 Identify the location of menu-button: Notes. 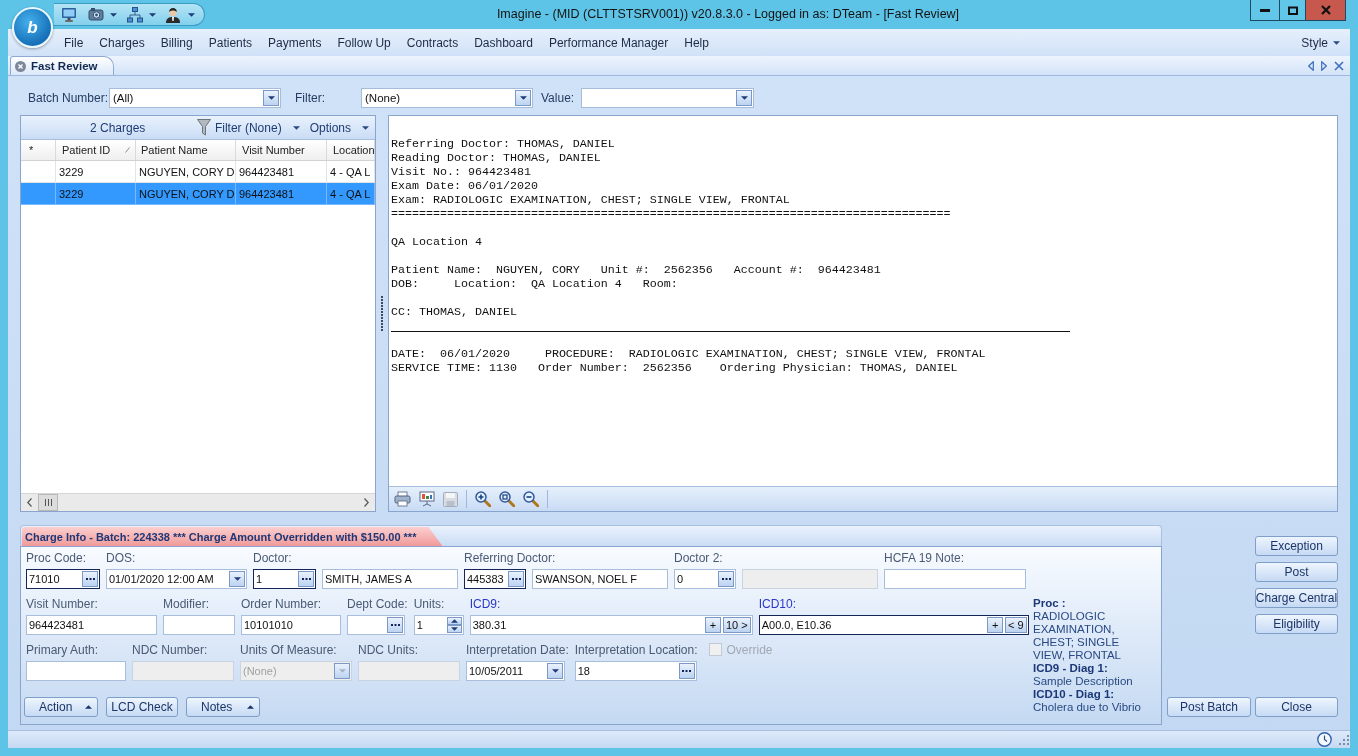
(223, 707).